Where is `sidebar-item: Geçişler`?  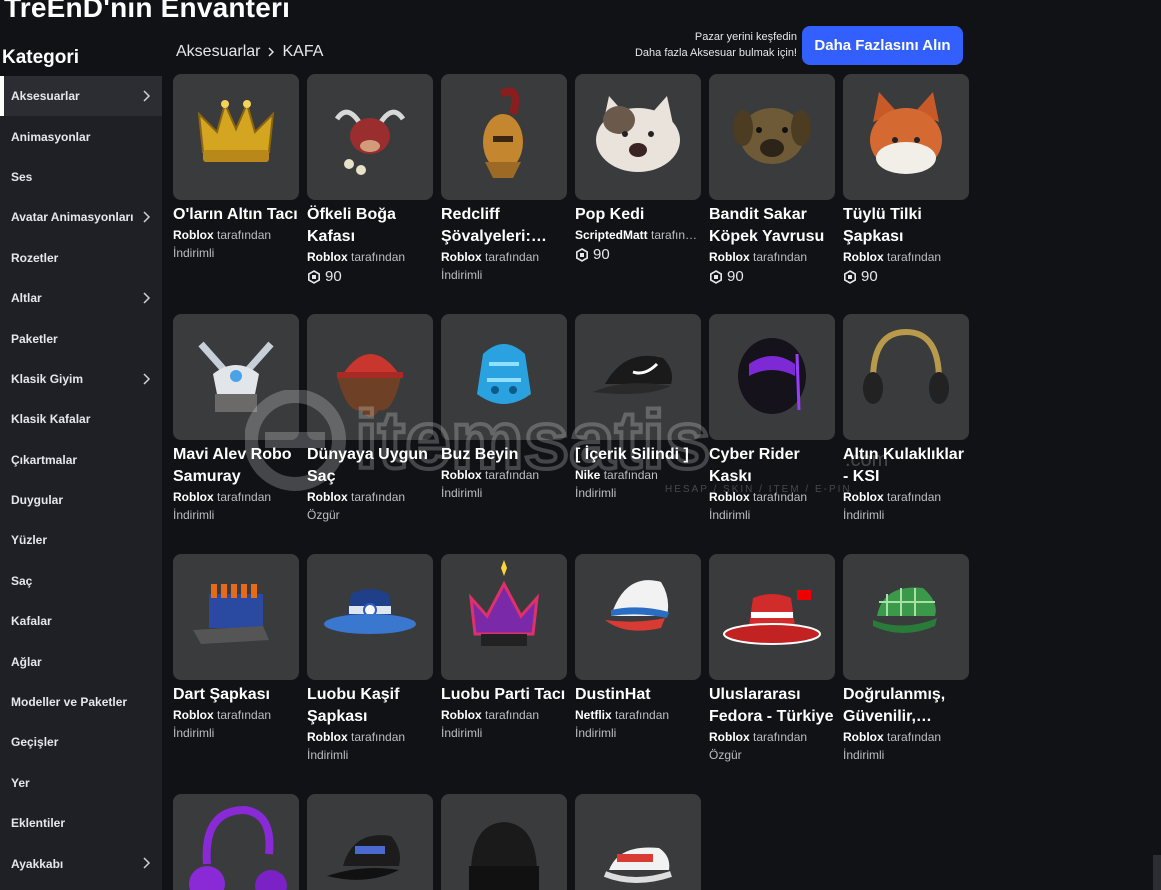 sidebar-item: Geçişler is located at coordinates (81, 742).